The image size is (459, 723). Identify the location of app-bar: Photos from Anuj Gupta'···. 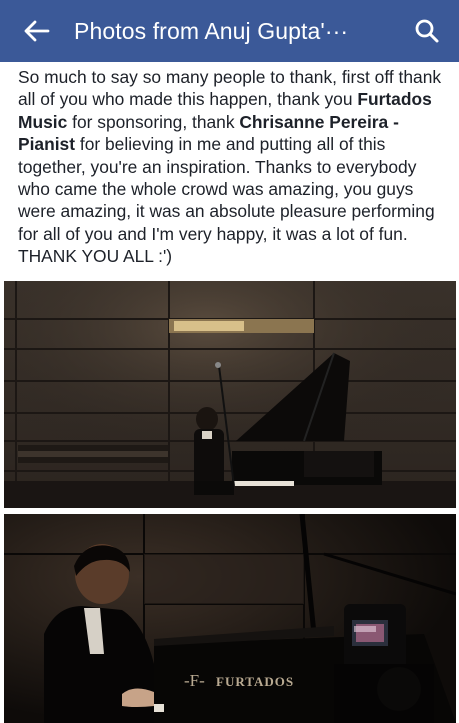
(229, 31).